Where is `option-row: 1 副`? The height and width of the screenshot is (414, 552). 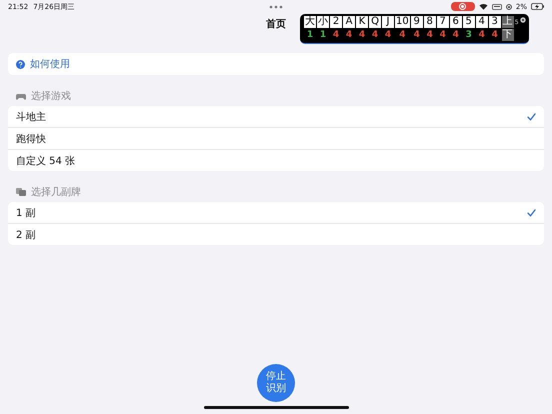
option-row: 1 副 is located at coordinates (276, 212).